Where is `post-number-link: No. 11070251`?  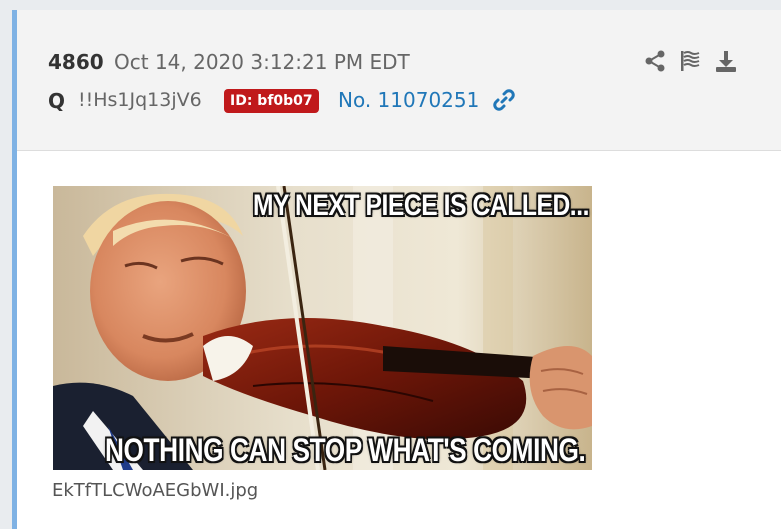 post-number-link: No. 11070251 is located at coordinates (408, 100).